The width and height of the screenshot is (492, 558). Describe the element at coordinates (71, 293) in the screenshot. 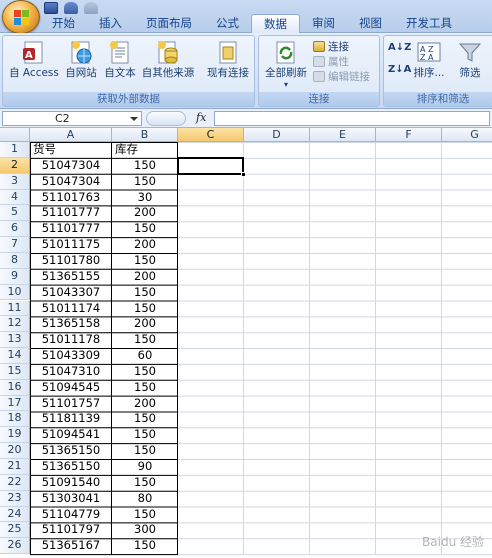

I see `table-cell: 51043307` at that location.